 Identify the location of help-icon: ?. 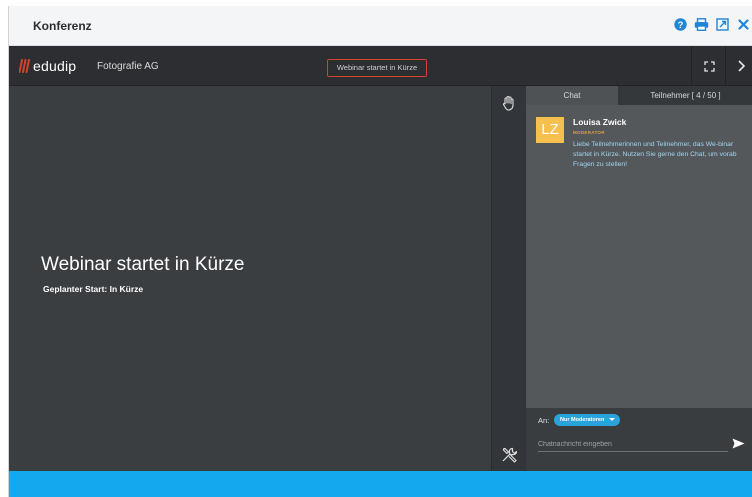
(680, 24).